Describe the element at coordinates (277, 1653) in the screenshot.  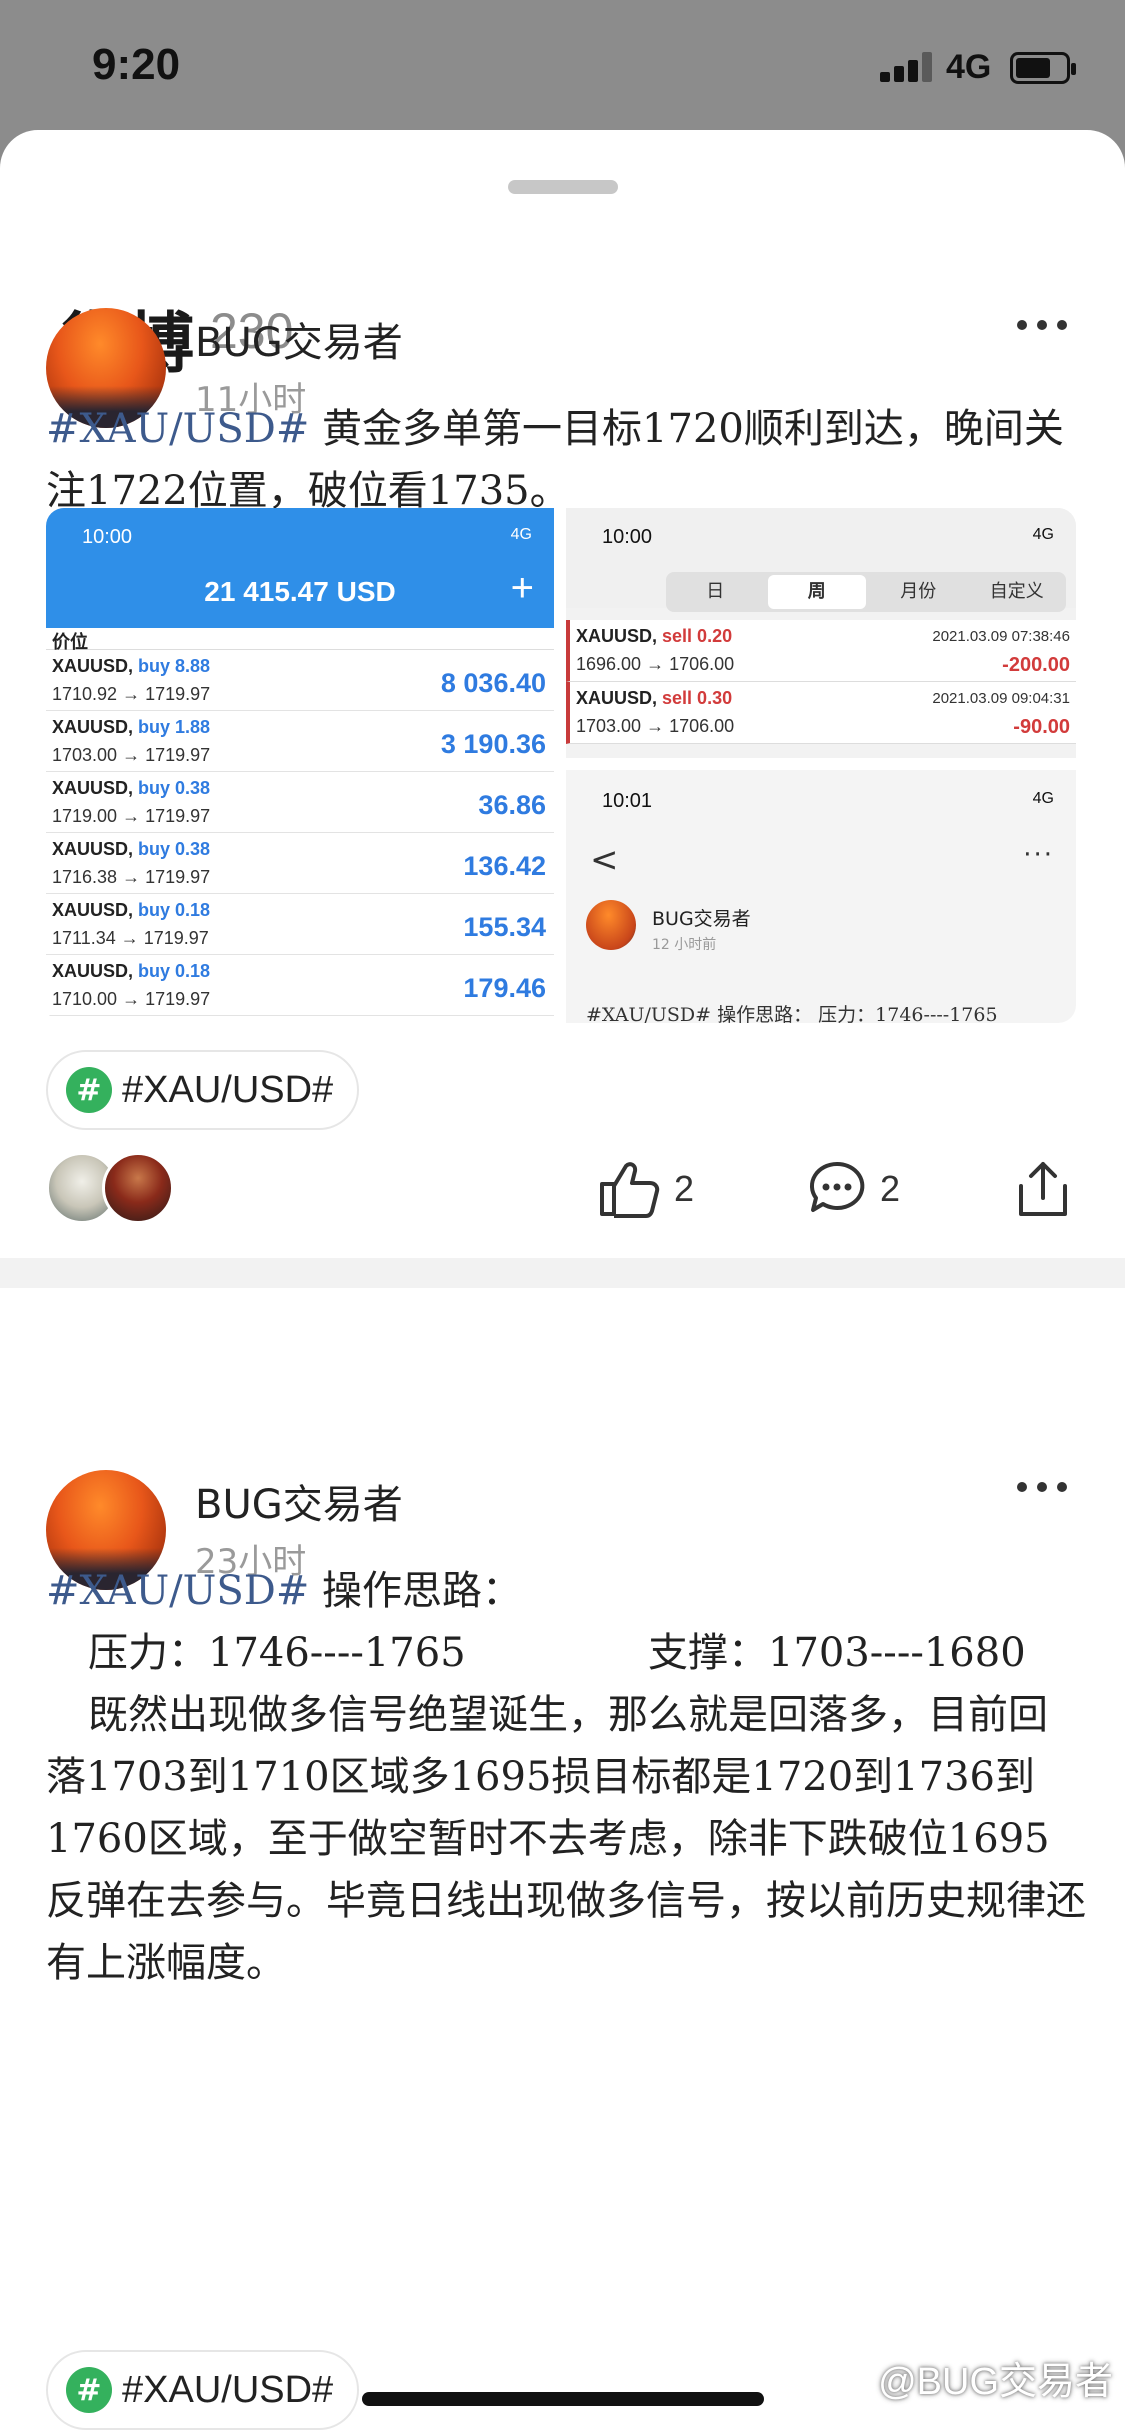
I see `pressure-levels: 压力：1746----1765` at that location.